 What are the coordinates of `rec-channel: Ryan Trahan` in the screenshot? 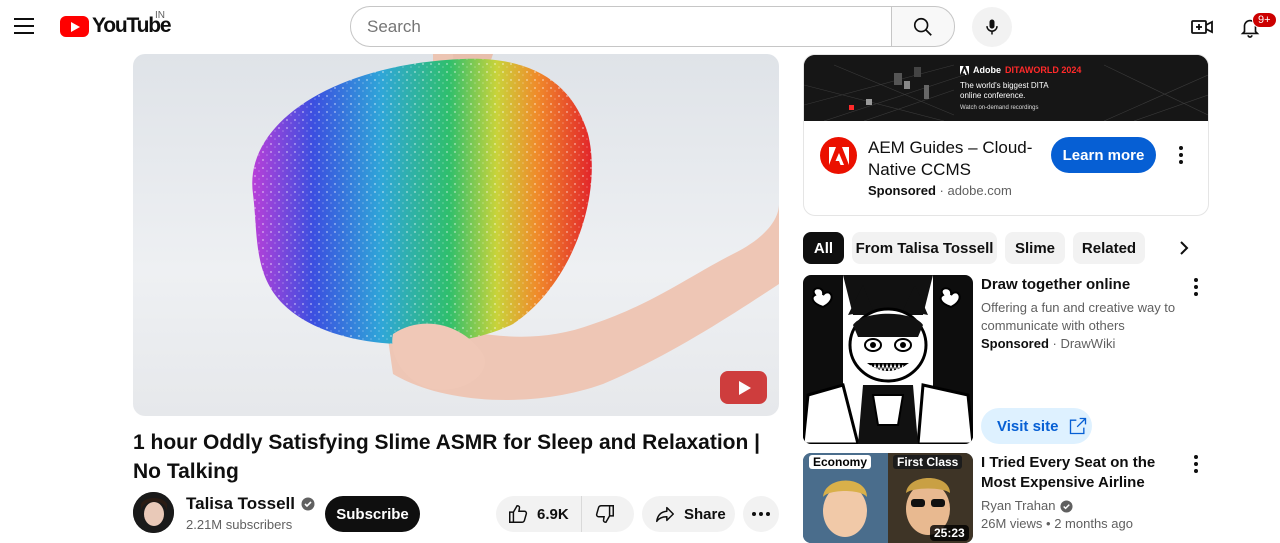 It's located at (1027, 506).